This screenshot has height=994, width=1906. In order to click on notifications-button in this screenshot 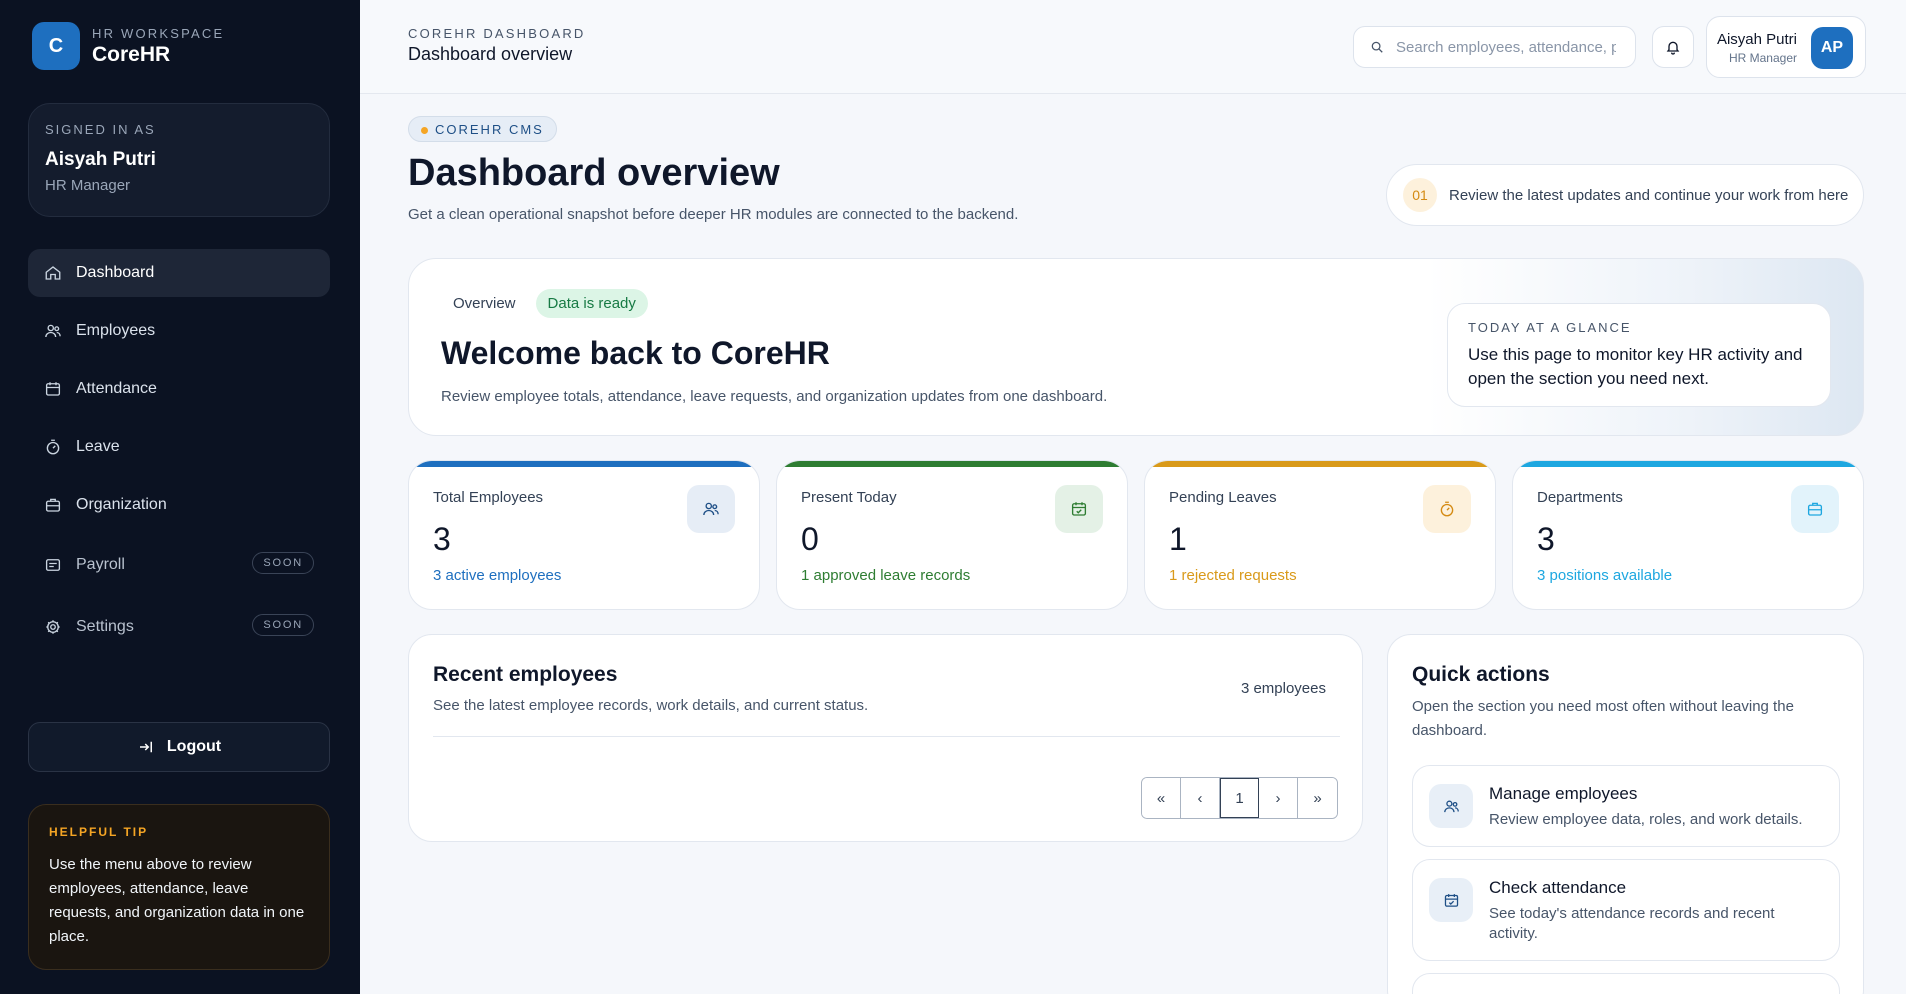, I will do `click(1673, 47)`.